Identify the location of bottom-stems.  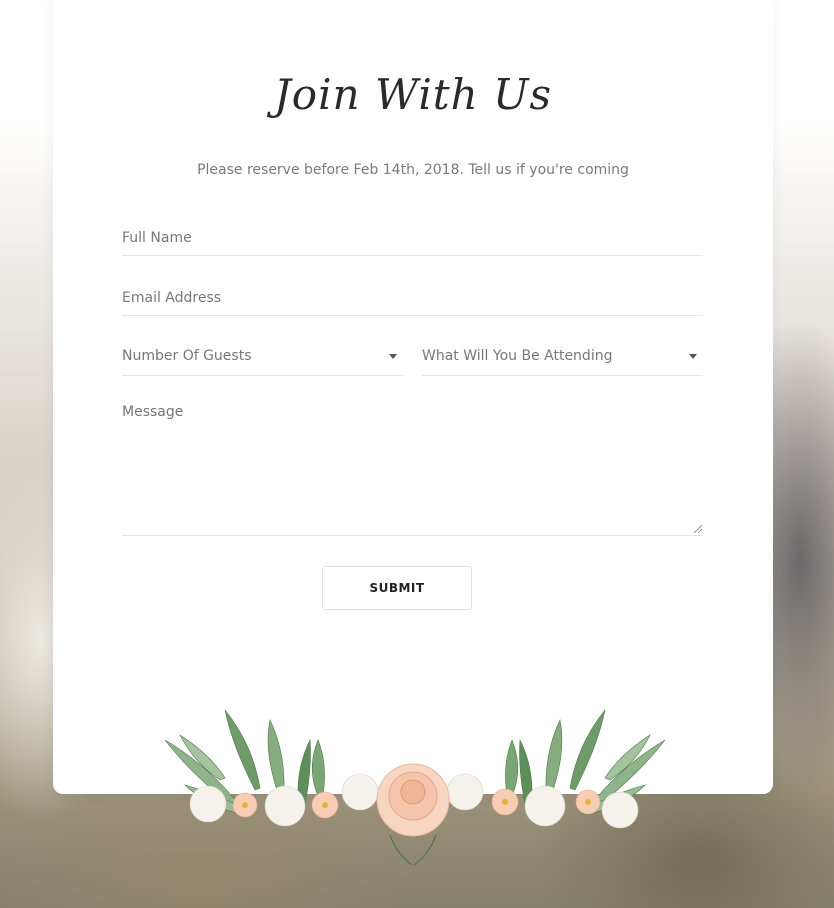
(413, 850).